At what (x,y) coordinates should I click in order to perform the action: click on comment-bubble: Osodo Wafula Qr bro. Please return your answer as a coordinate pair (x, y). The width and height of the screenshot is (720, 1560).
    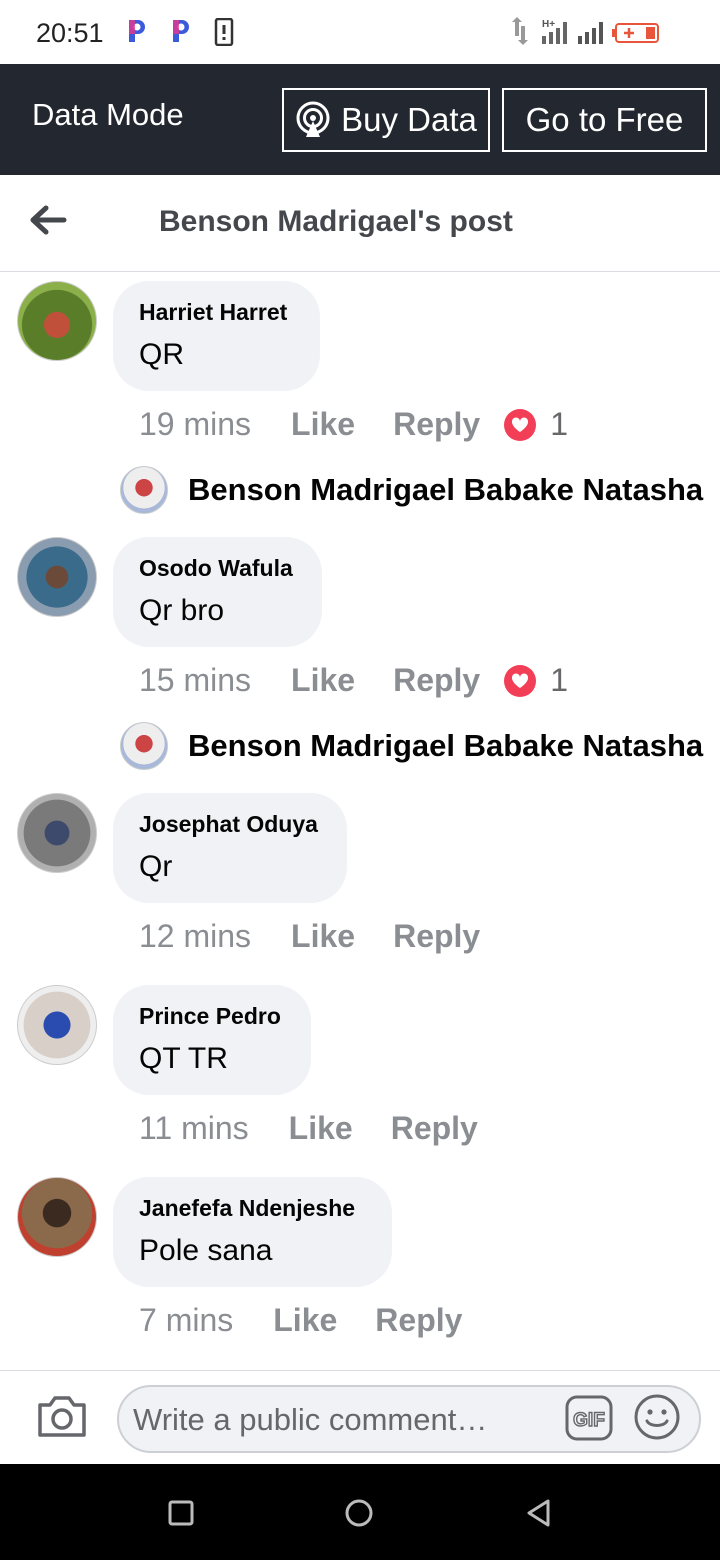
    Looking at the image, I should click on (217, 592).